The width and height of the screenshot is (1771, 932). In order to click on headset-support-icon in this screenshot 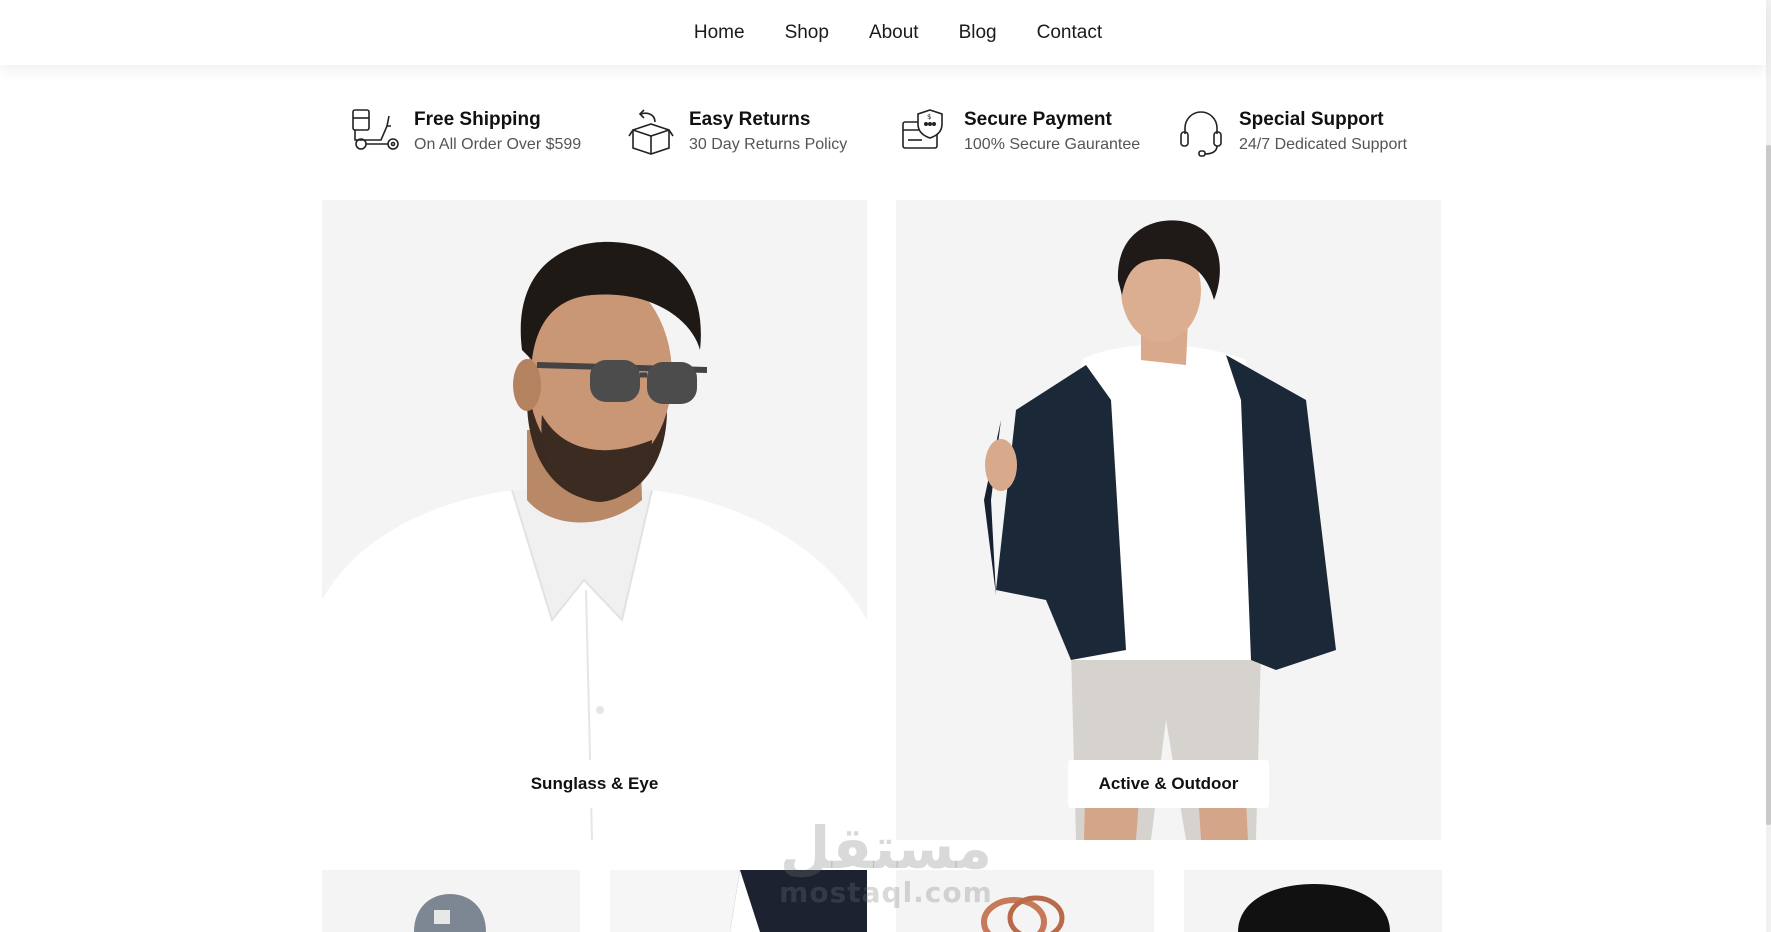, I will do `click(1201, 134)`.